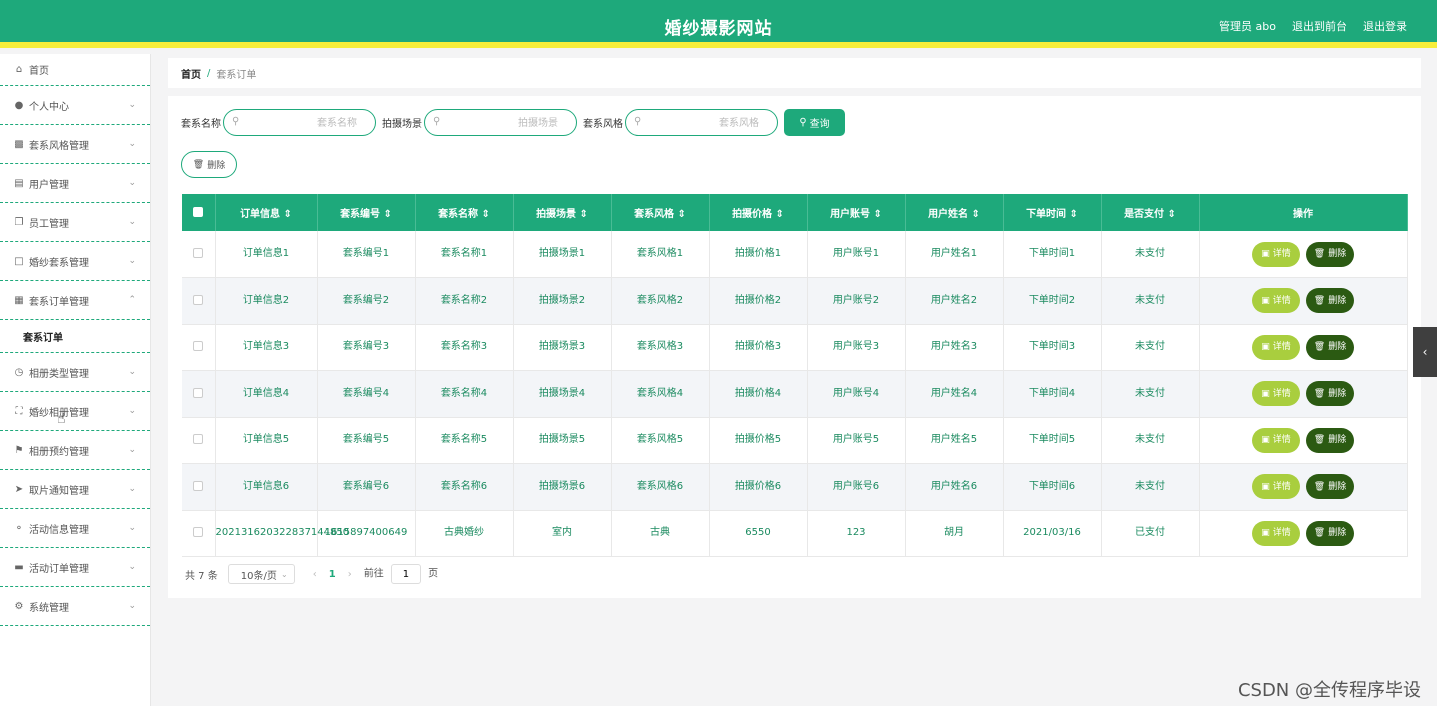 This screenshot has height=706, width=1437. Describe the element at coordinates (59, 374) in the screenshot. I see `sidebar-item-label: 相册类型管理` at that location.